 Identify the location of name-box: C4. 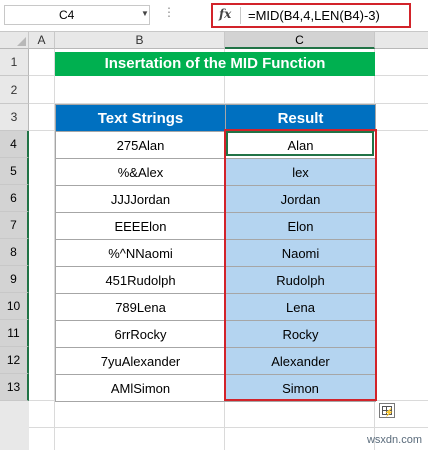
(77, 15).